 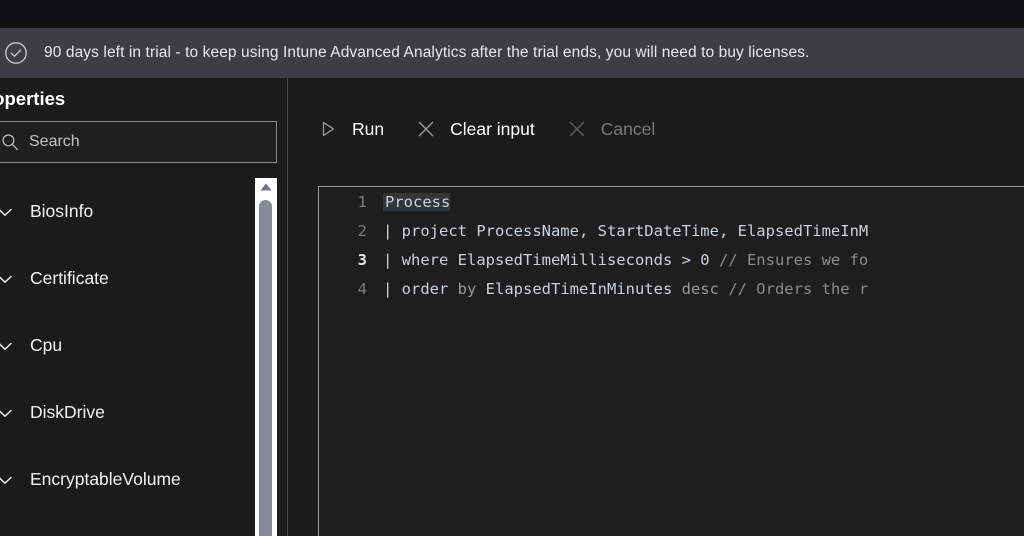 I want to click on clear-input-button: Clear input, so click(x=474, y=129).